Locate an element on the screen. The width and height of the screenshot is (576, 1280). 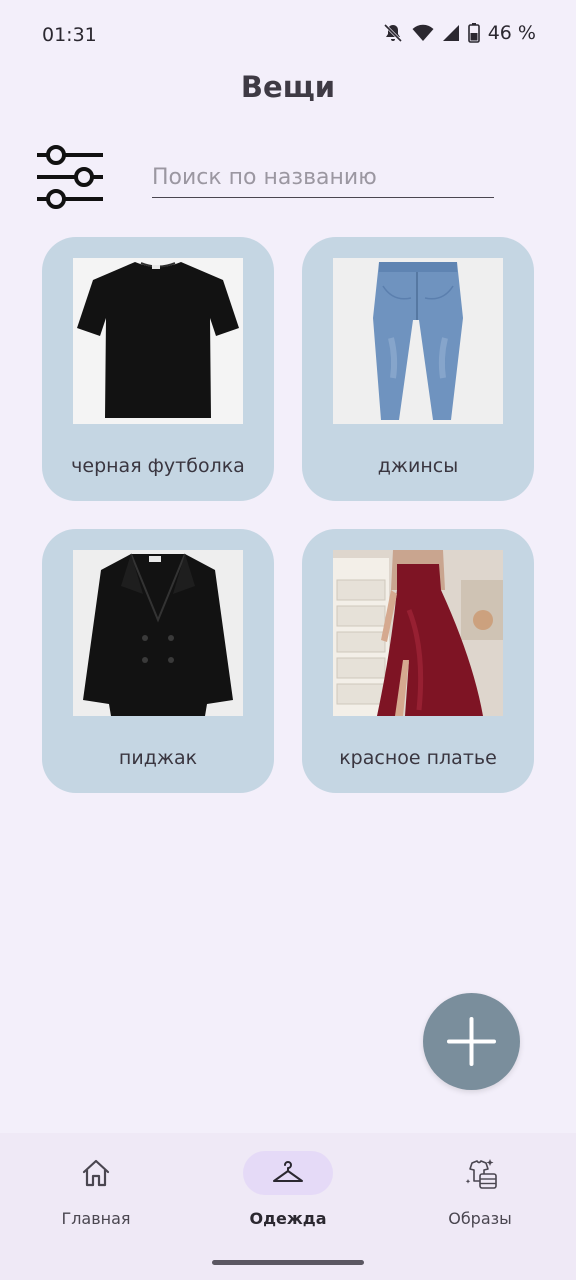
page-title: Вещи is located at coordinates (288, 87).